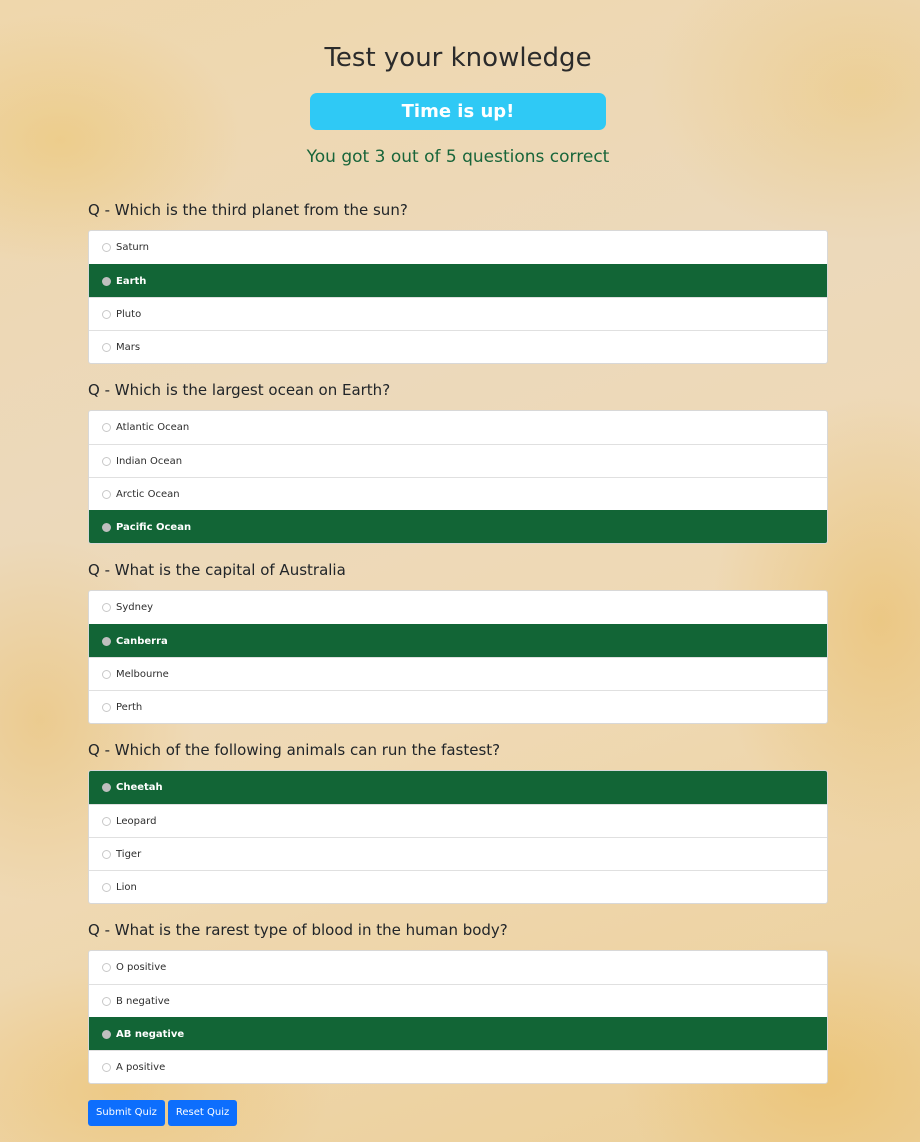 Image resolution: width=920 pixels, height=1142 pixels. I want to click on option-label: Pluto, so click(129, 314).